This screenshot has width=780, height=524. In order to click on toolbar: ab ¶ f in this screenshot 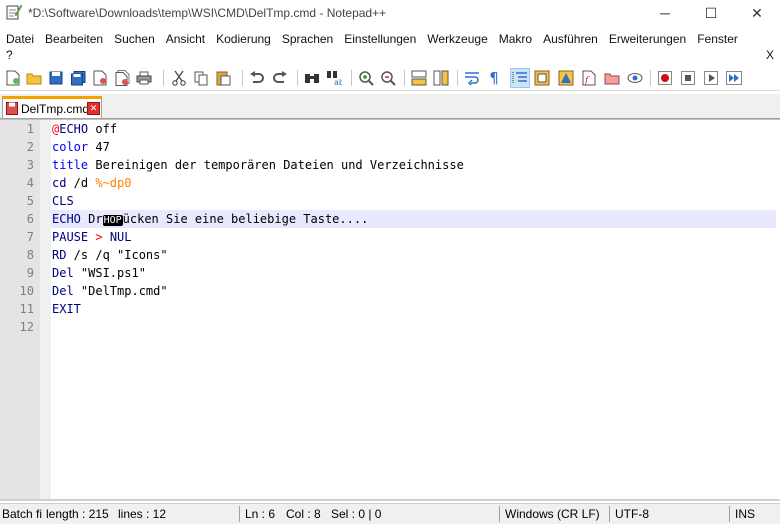, I will do `click(390, 78)`.